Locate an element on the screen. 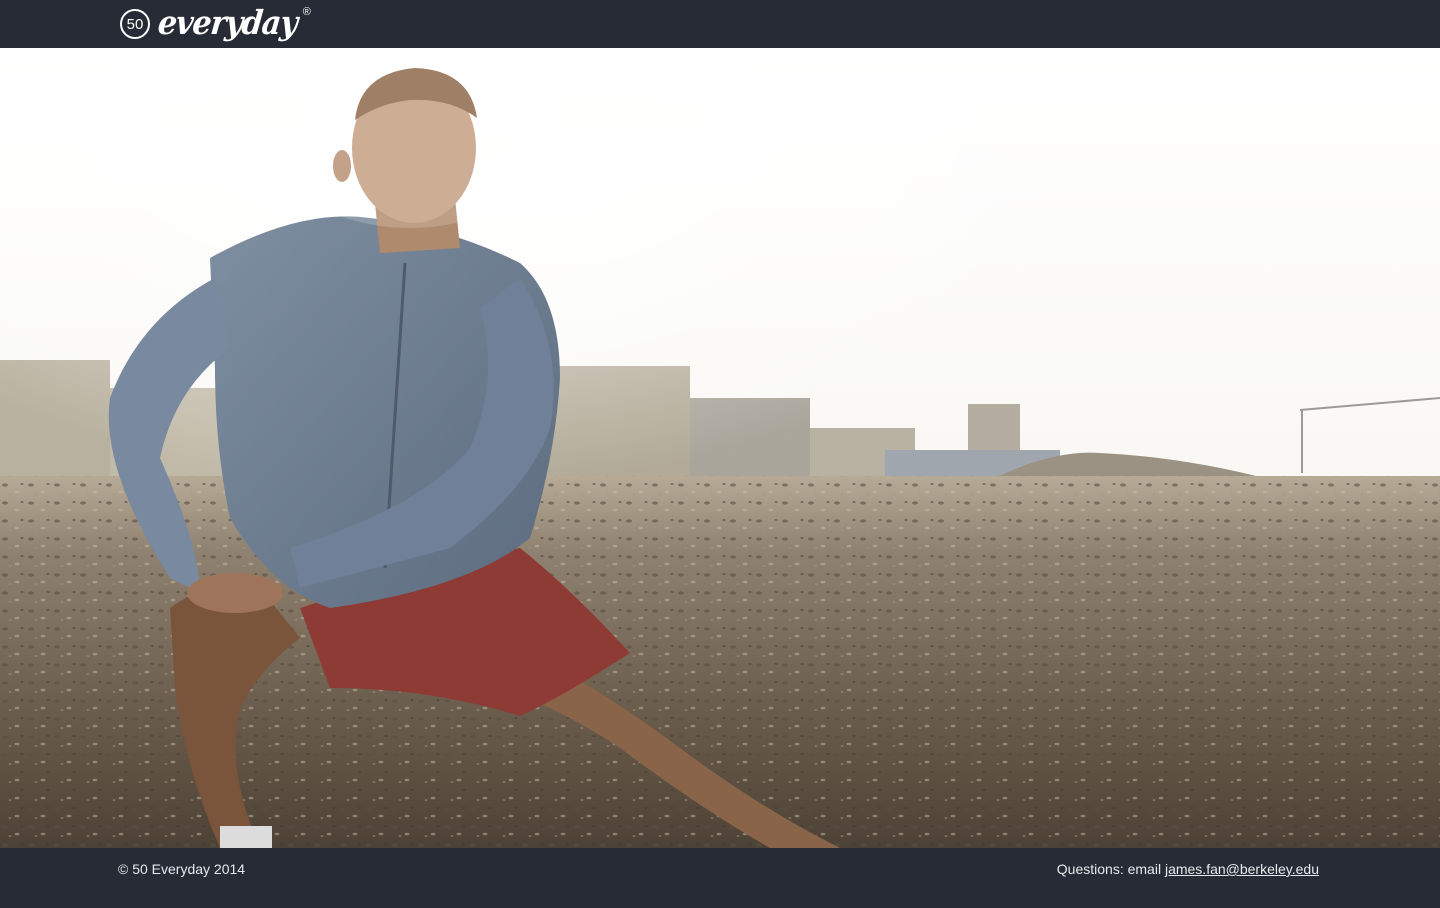 This screenshot has height=908, width=1440. copyright-text: © 50 Everyday 2014 is located at coordinates (182, 869).